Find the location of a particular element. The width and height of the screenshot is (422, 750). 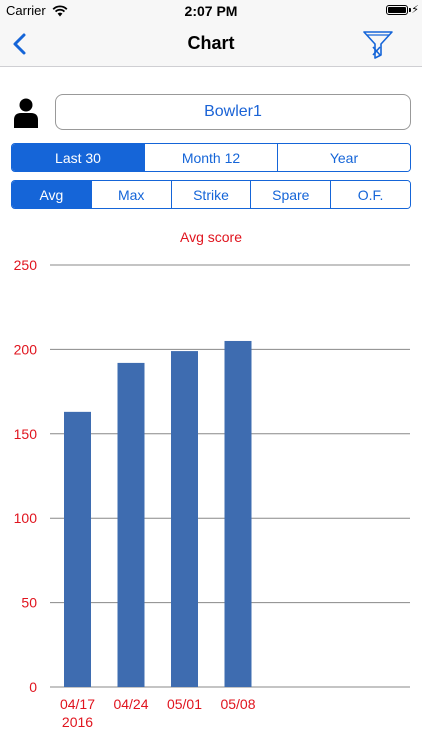

status-time: 2:07 PM is located at coordinates (211, 11).